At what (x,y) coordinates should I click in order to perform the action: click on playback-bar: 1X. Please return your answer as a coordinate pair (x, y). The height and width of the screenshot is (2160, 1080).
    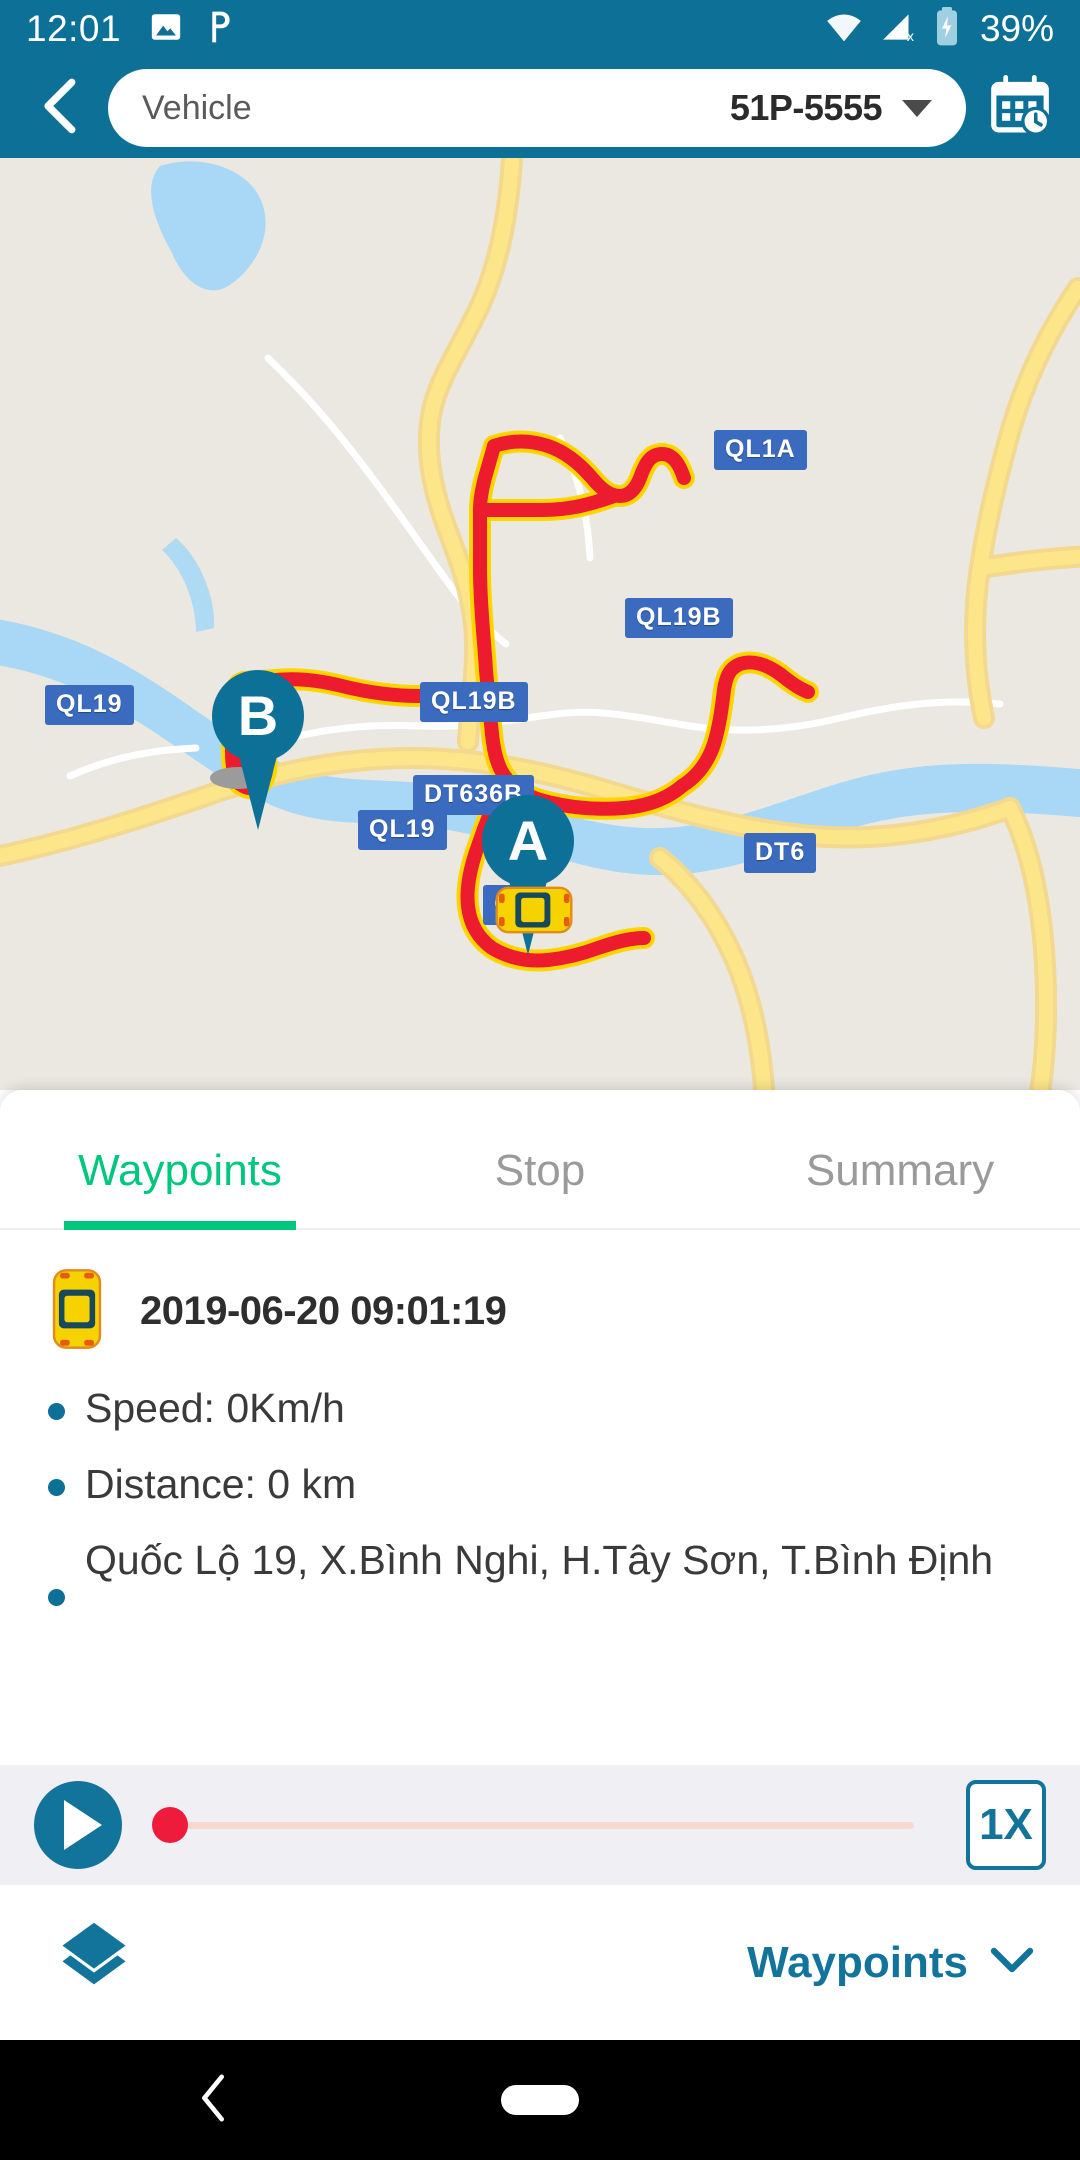
    Looking at the image, I should click on (540, 1825).